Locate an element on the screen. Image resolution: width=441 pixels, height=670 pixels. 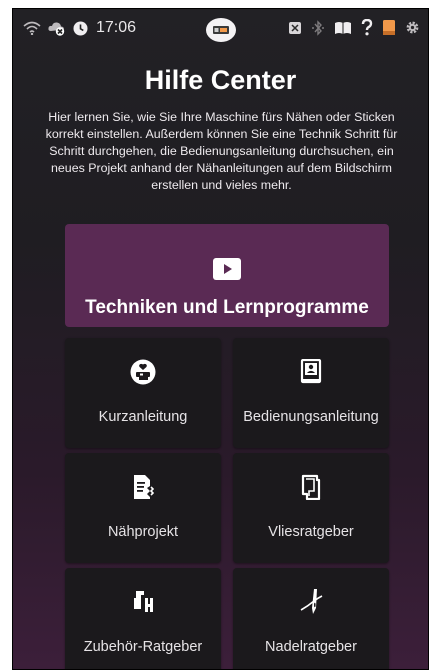
machine-indicator is located at coordinates (221, 32).